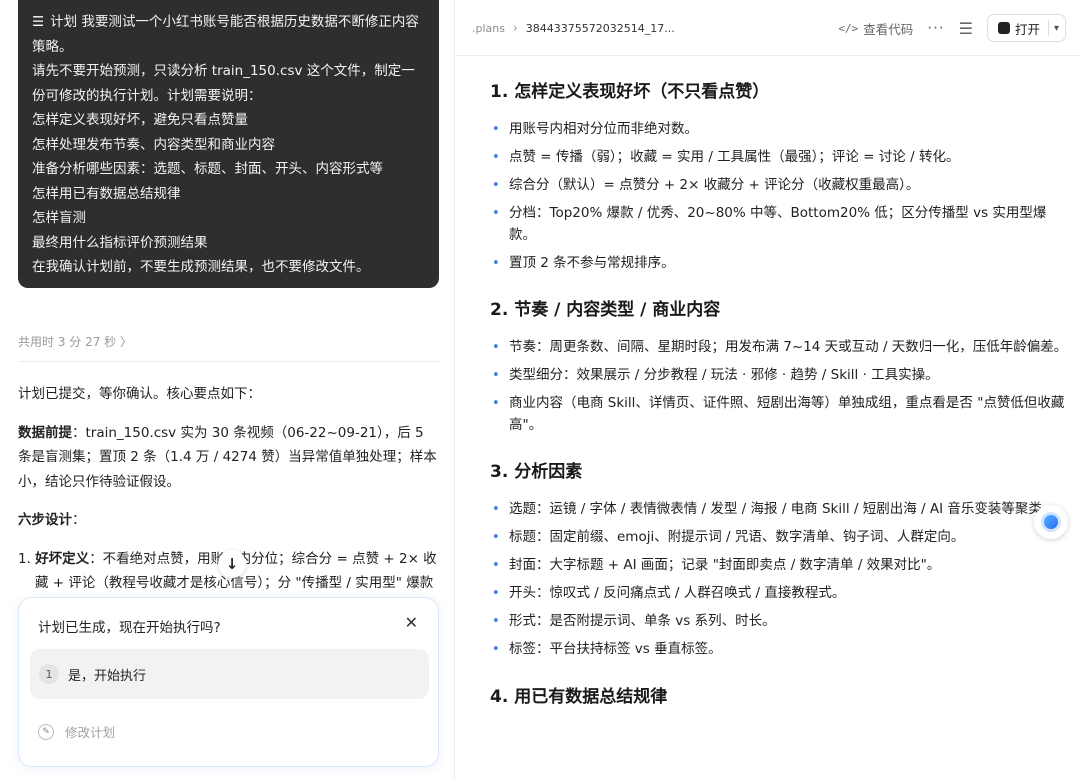 The width and height of the screenshot is (1080, 780). What do you see at coordinates (1026, 28) in the screenshot?
I see `open-button: 打开 ▾` at bounding box center [1026, 28].